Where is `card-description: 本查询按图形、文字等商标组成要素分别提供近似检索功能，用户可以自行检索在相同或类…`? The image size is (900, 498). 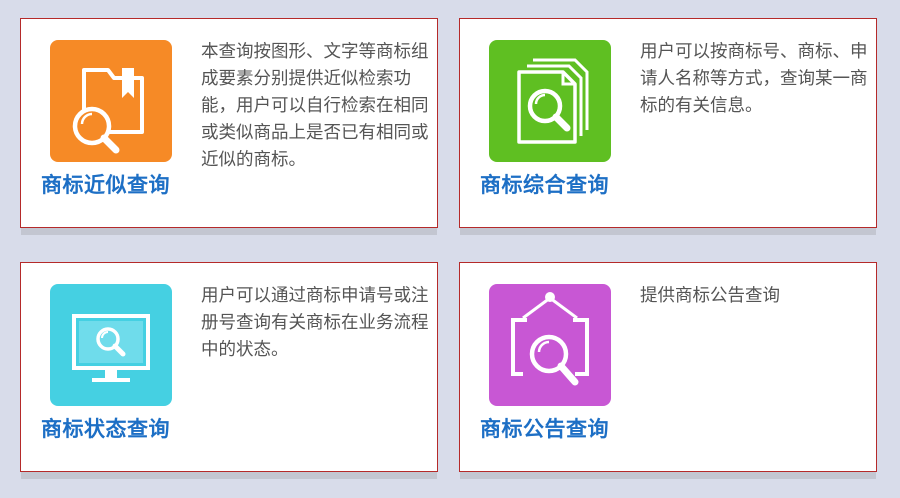
card-description: 本查询按图形、文字等商标组成要素分别提供近似检索功能，用户可以自行检索在相同或类… is located at coordinates (315, 106).